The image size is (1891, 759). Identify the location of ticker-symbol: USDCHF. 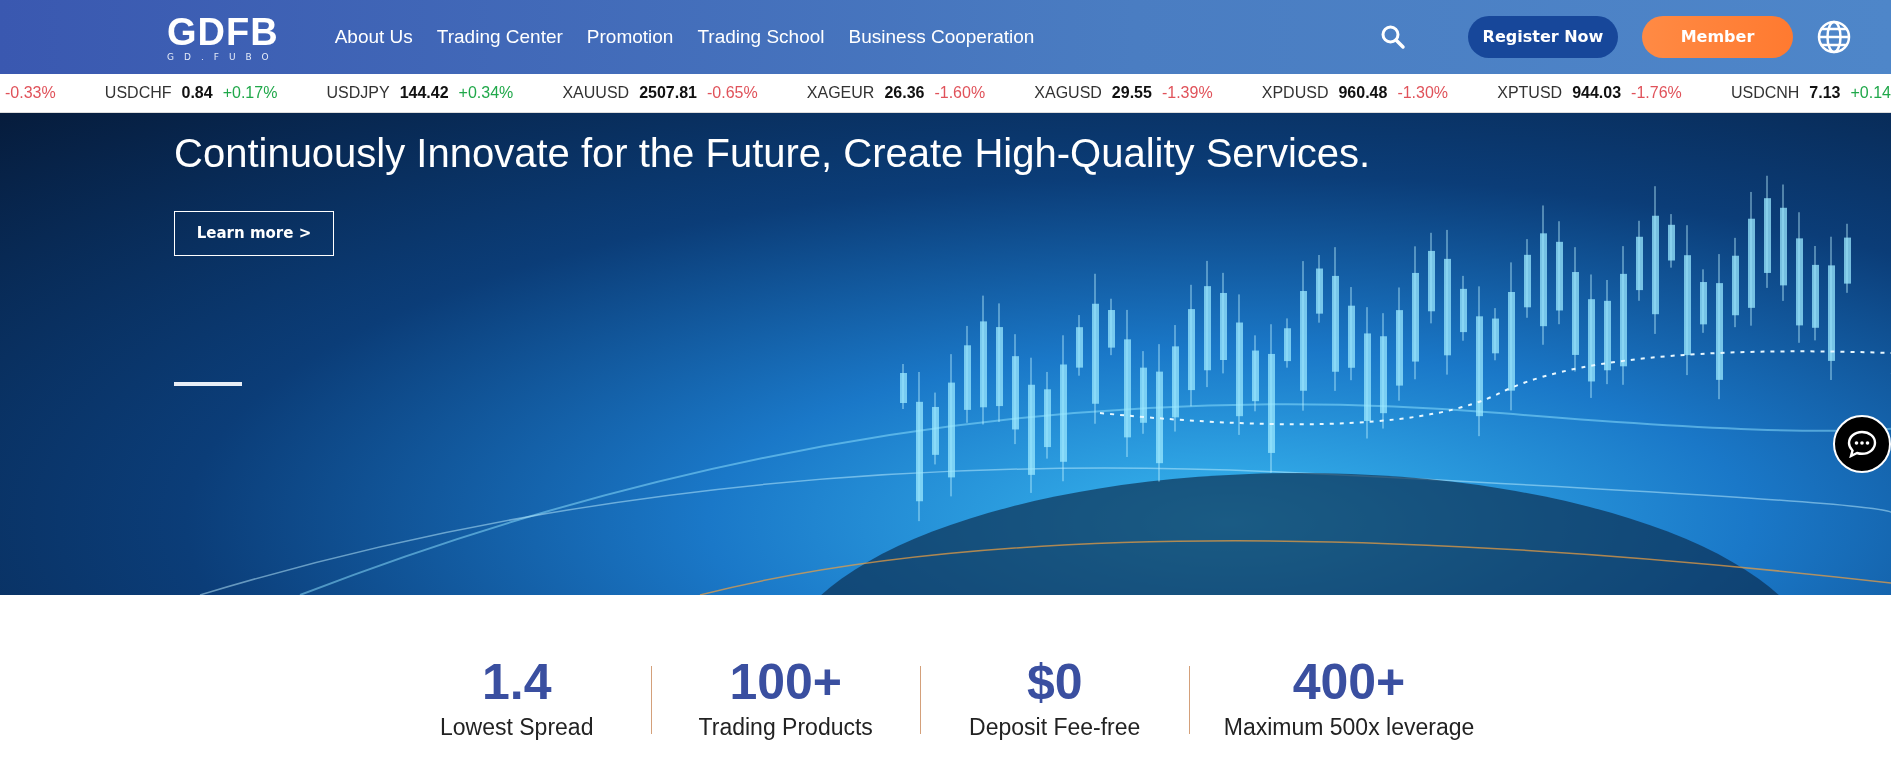
(138, 93).